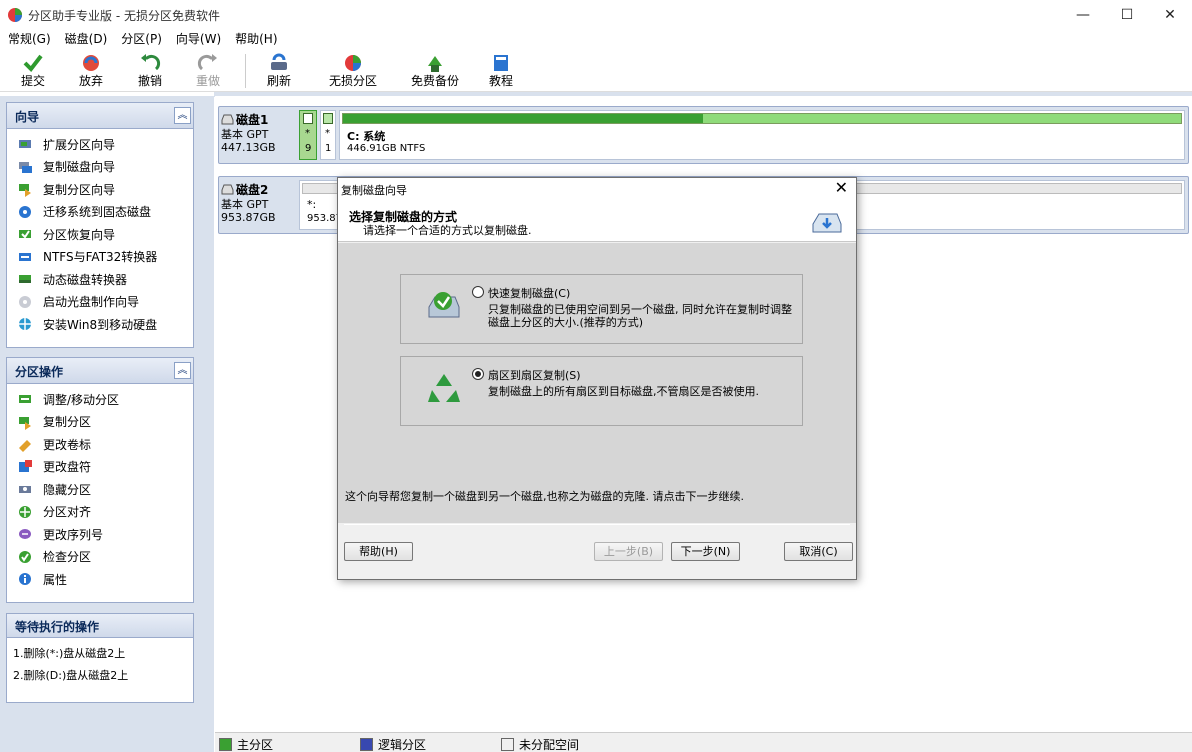 The height and width of the screenshot is (752, 1192). I want to click on label-icon, so click(25, 446).